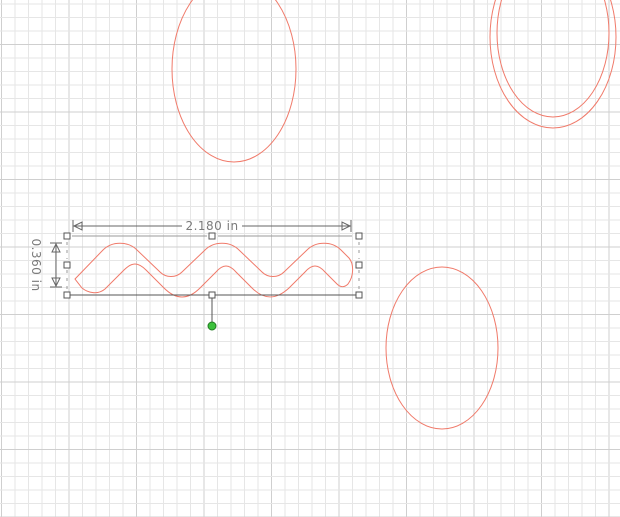  I want to click on resize-handles, so click(213, 265).